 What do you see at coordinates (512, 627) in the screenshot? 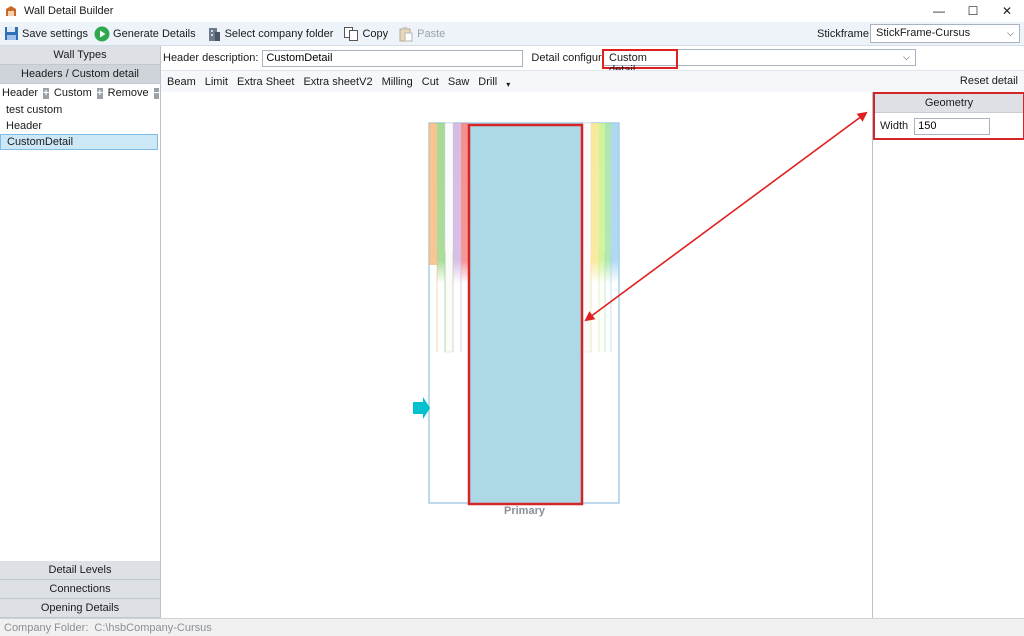
I see `status-bar: Company Folder: C:\hsbCompany-Cursus` at bounding box center [512, 627].